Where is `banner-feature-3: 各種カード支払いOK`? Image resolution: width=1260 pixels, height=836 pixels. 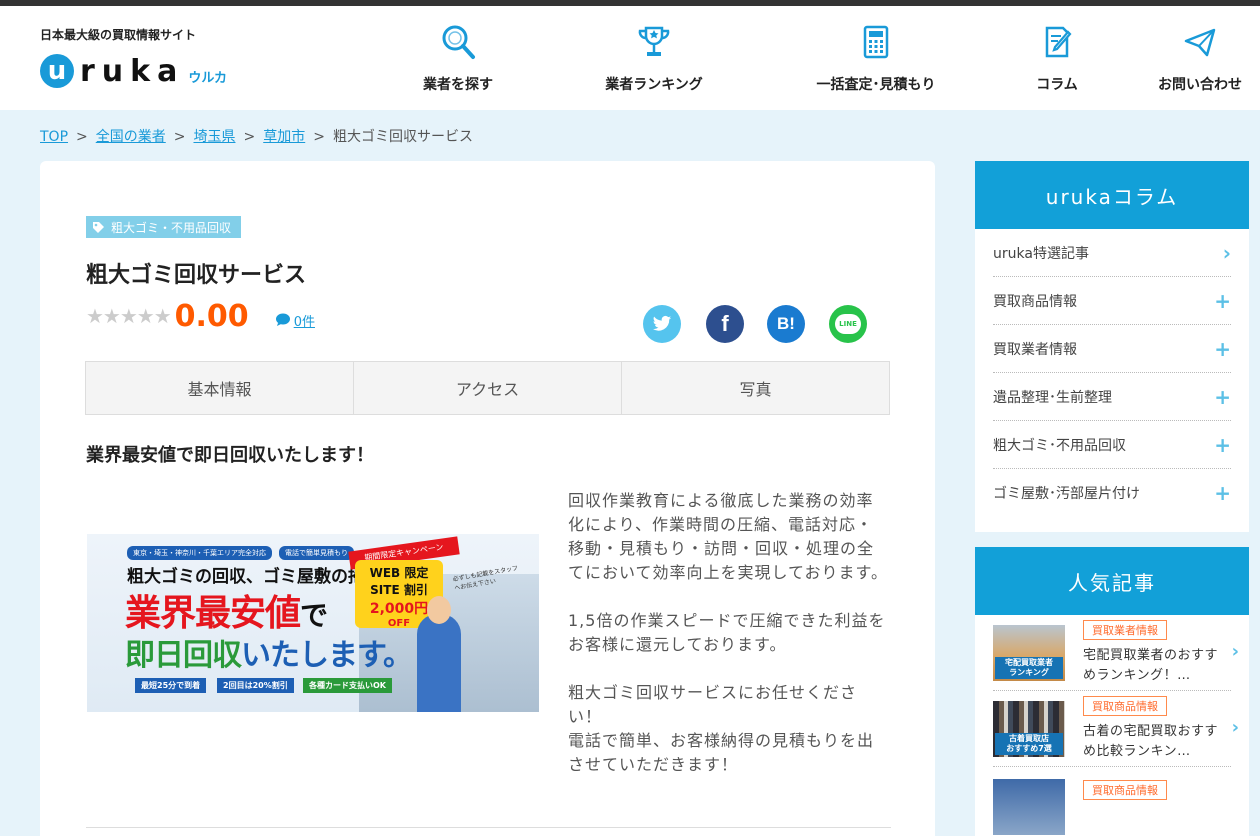 banner-feature-3: 各種カード支払いOK is located at coordinates (347, 685).